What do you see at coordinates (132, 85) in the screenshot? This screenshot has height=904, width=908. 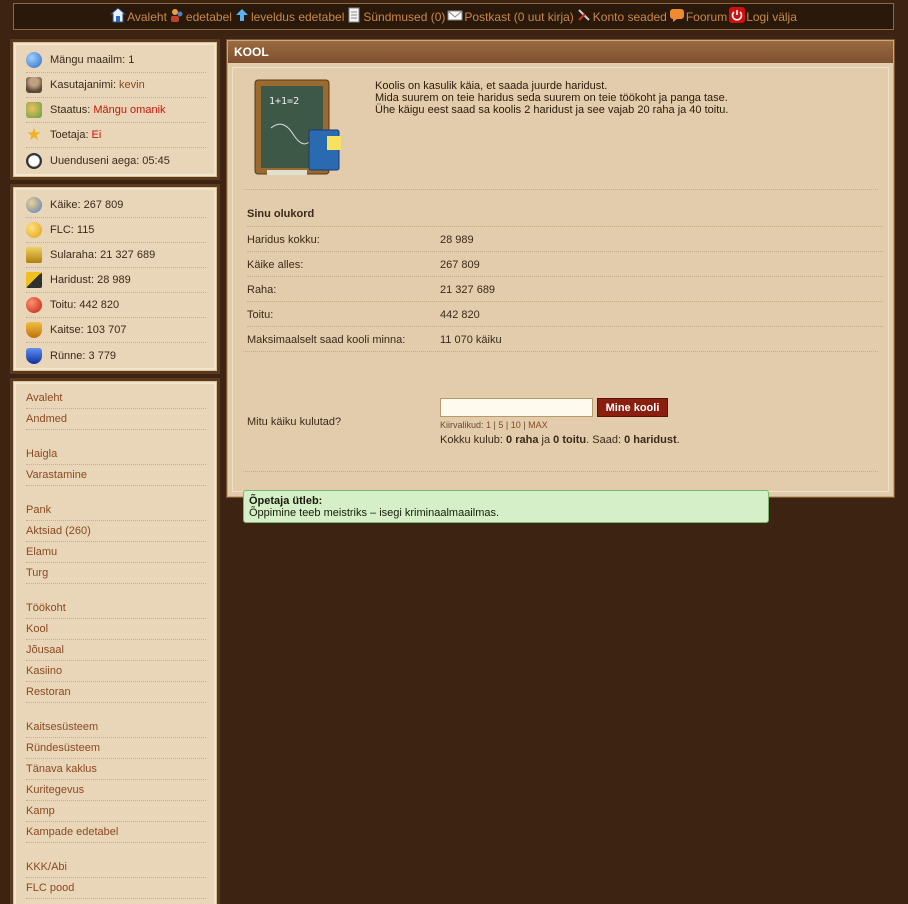 I see `username-value: kevin` at bounding box center [132, 85].